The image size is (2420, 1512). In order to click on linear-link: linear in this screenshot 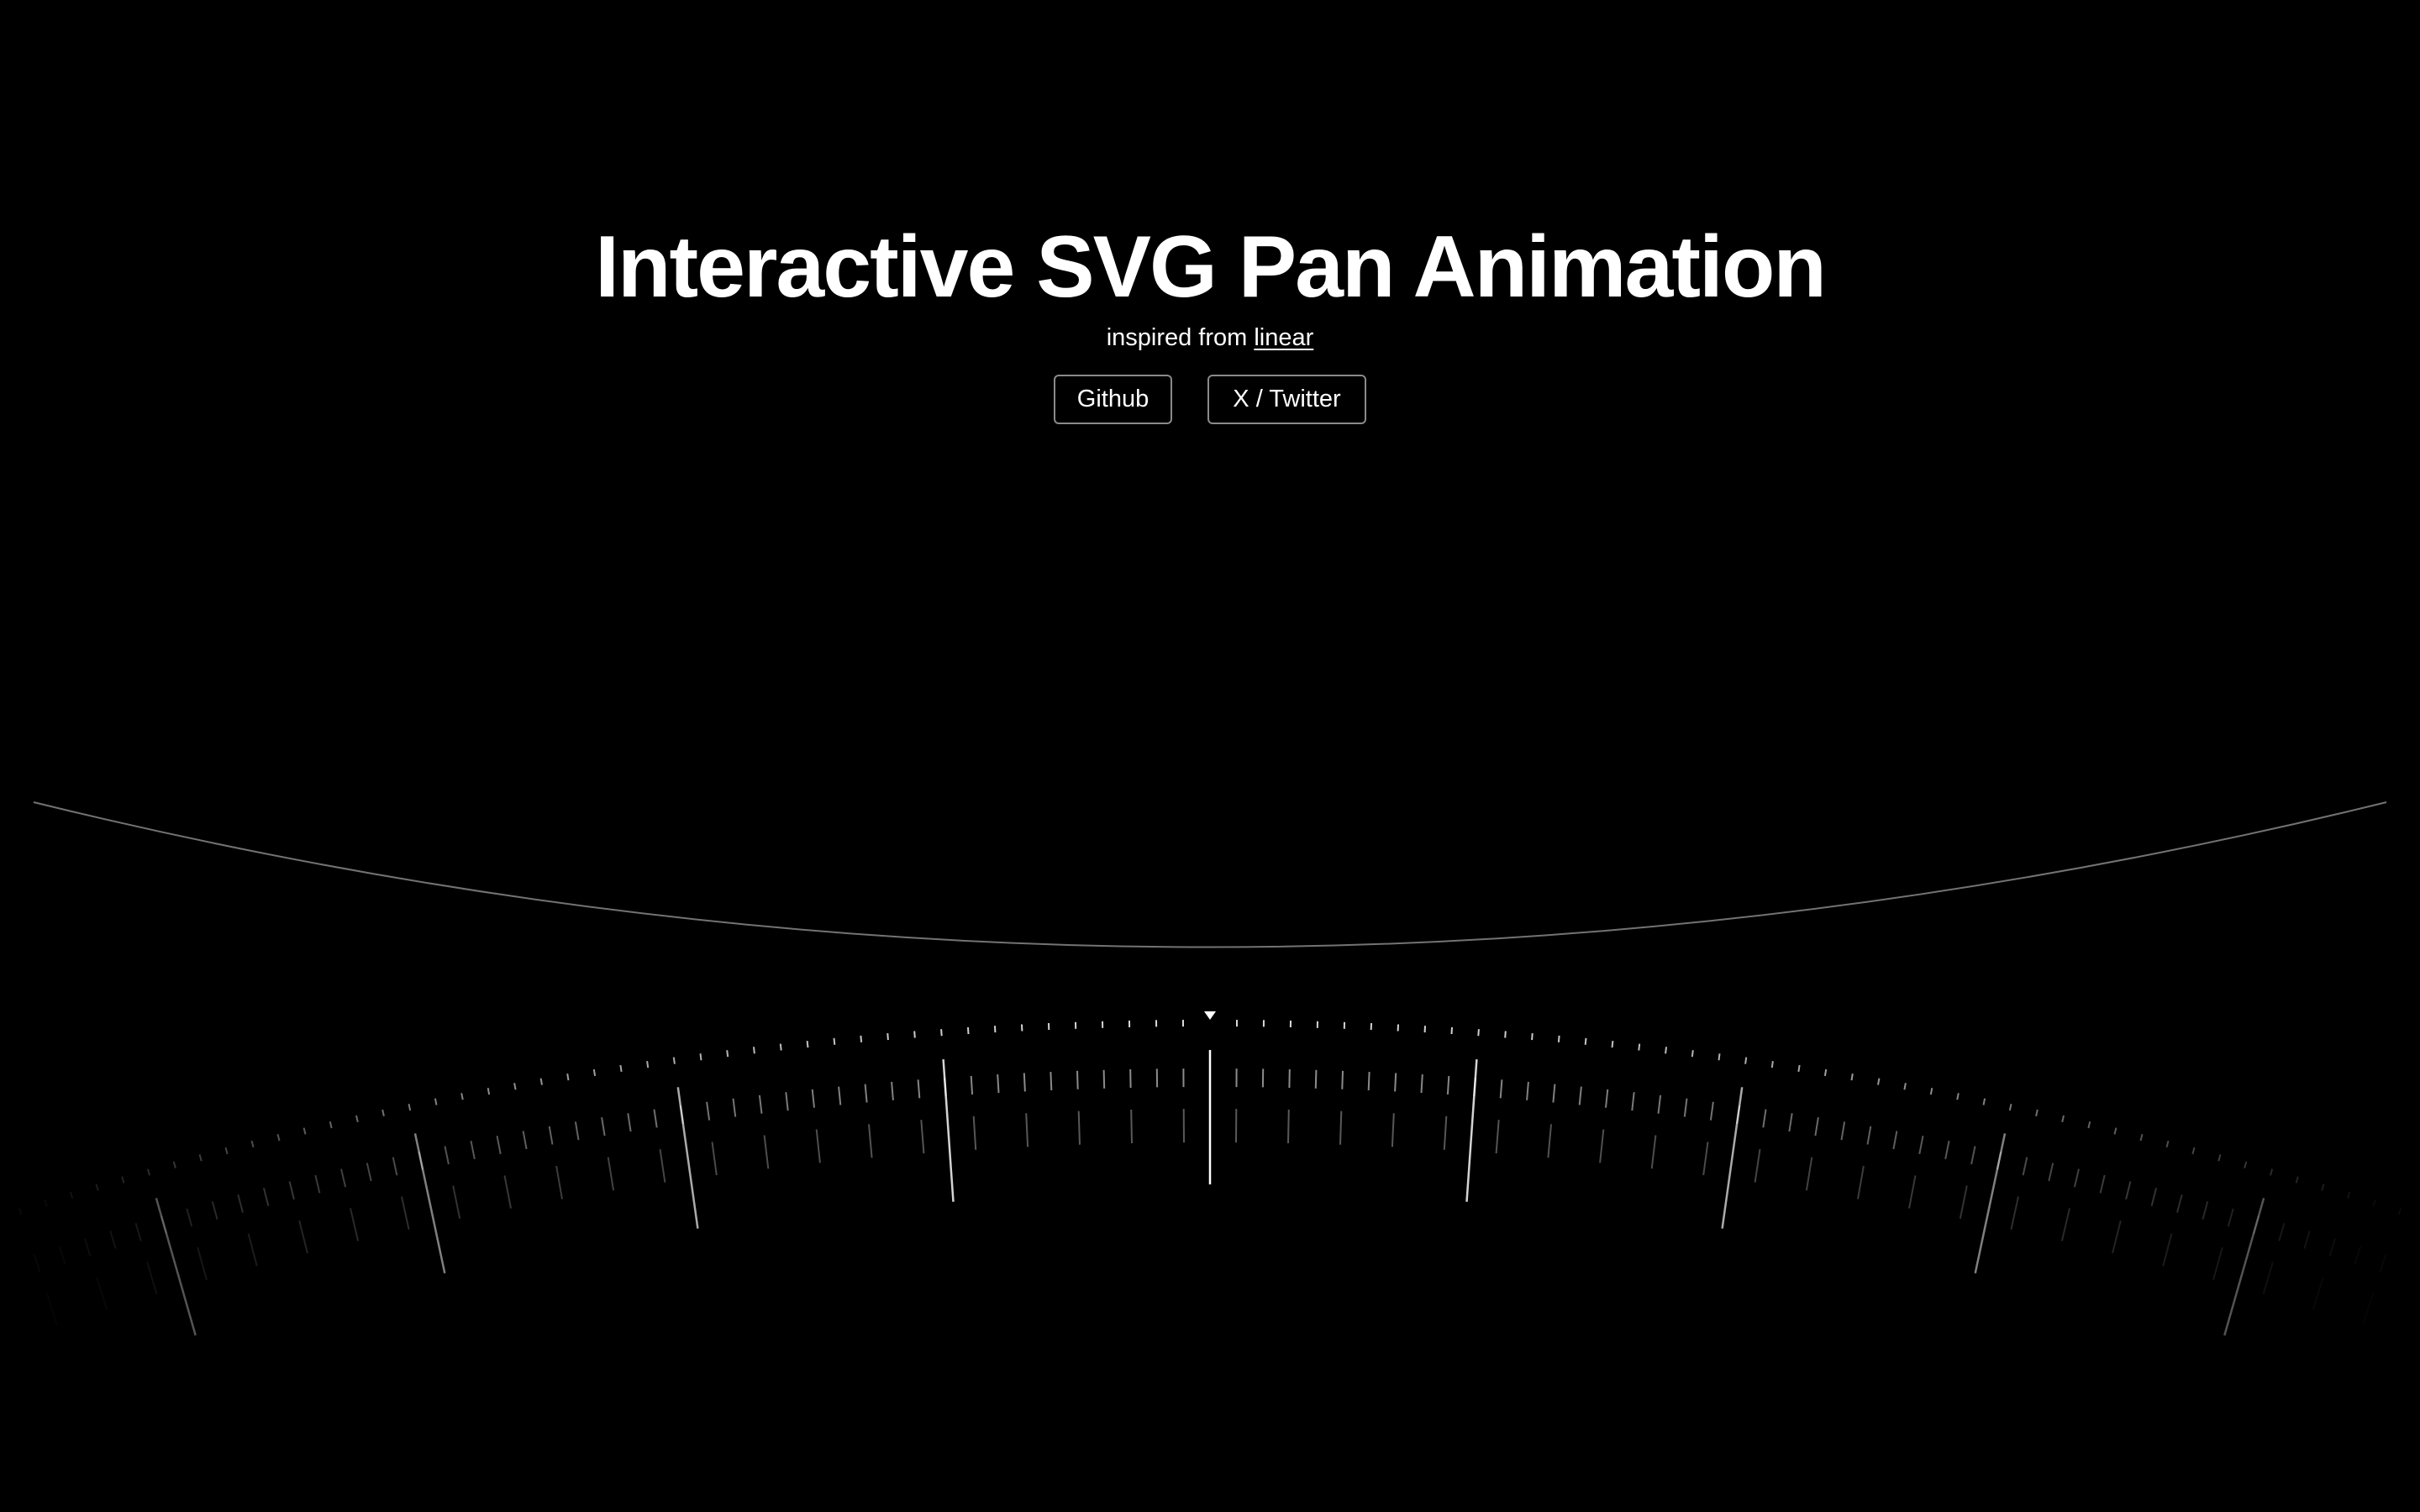, I will do `click(1284, 337)`.